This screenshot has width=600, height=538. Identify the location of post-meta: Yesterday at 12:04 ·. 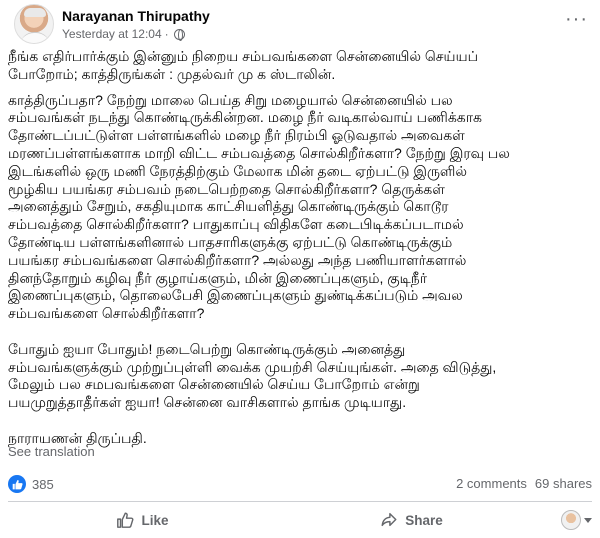
(123, 34).